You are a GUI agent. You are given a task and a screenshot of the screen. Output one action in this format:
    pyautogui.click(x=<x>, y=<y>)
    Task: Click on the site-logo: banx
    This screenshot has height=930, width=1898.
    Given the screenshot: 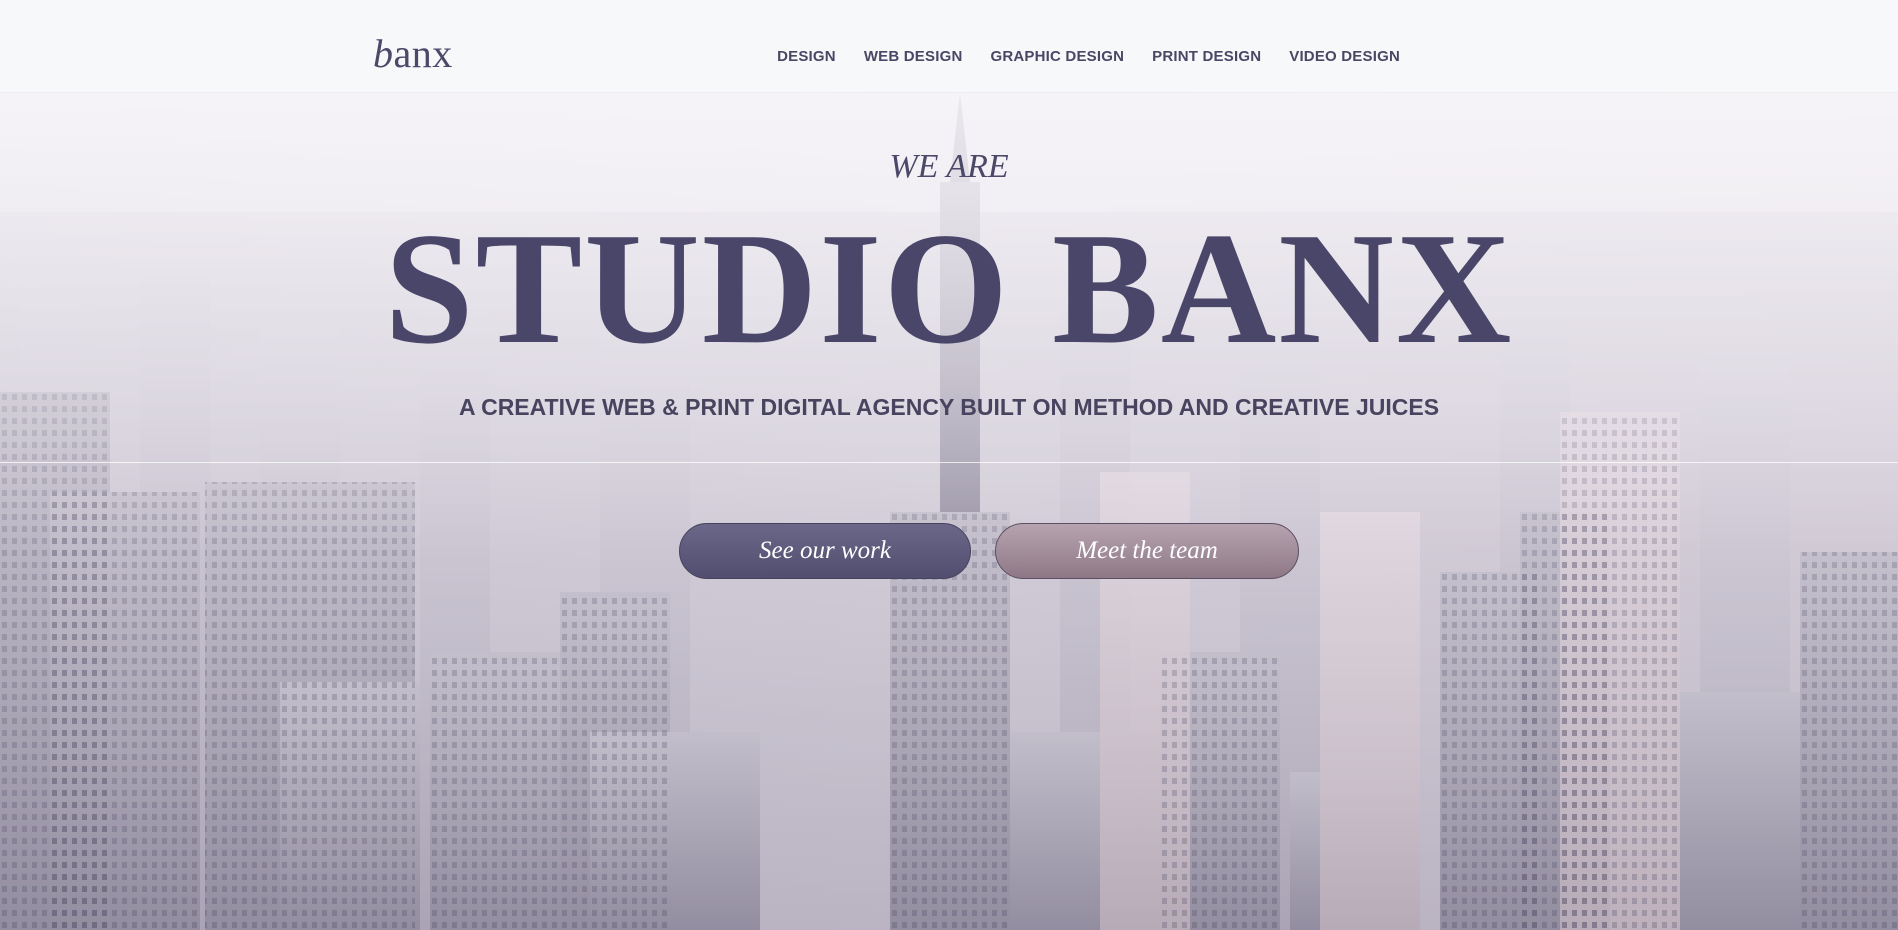 What is the action you would take?
    pyautogui.click(x=413, y=53)
    